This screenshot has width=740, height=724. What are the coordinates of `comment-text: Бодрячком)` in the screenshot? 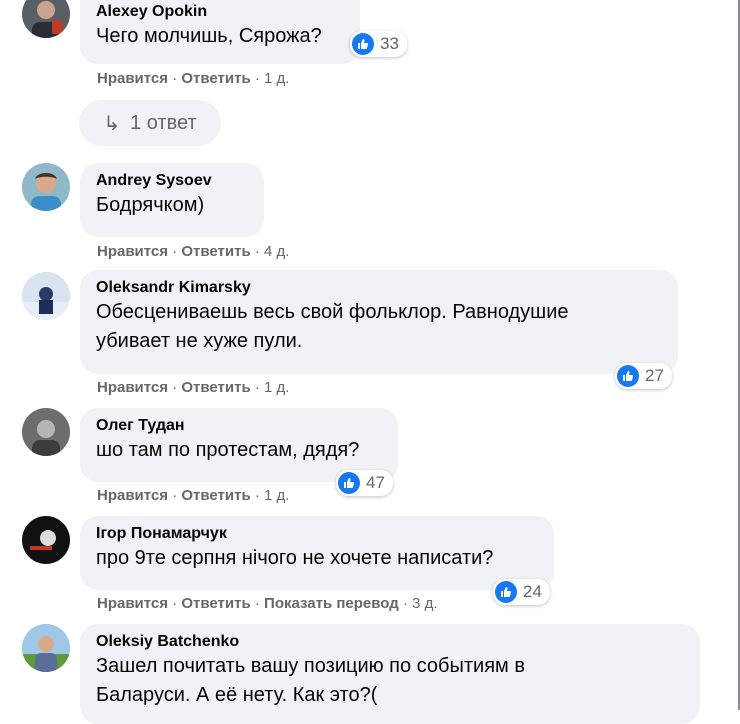 It's located at (150, 205).